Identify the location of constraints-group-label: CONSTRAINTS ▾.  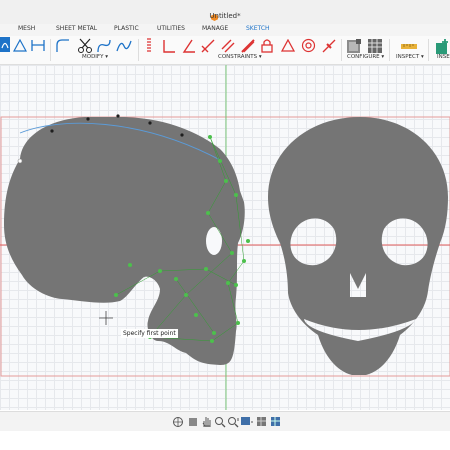
(240, 57).